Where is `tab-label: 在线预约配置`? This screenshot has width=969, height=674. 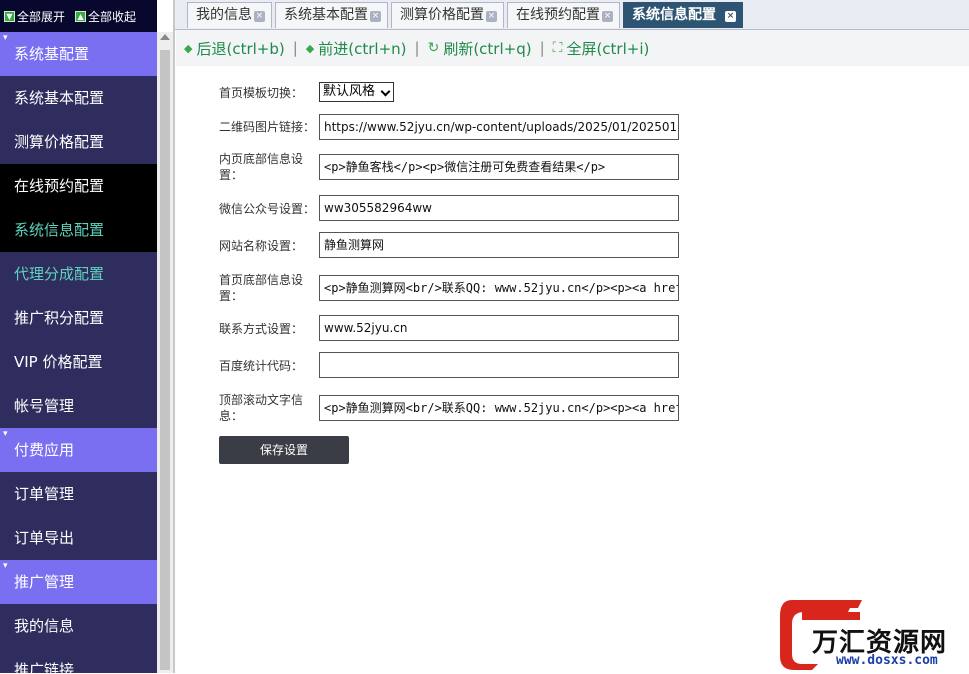
tab-label: 在线预约配置 is located at coordinates (558, 15).